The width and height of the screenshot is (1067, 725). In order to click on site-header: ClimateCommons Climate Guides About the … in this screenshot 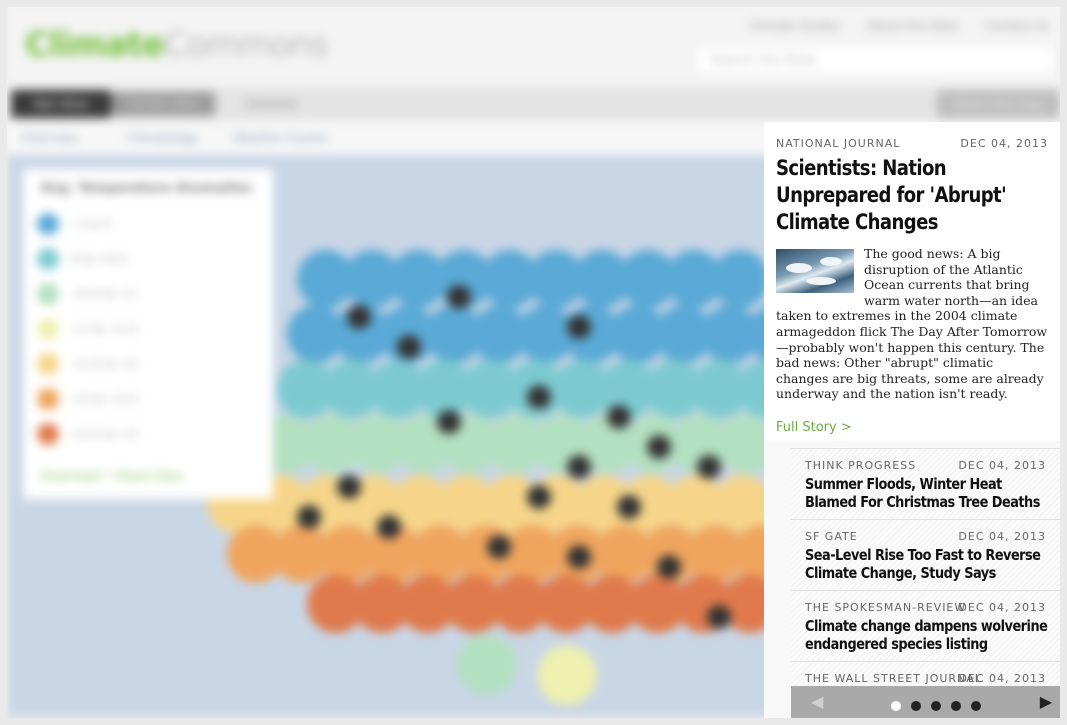, I will do `click(533, 47)`.